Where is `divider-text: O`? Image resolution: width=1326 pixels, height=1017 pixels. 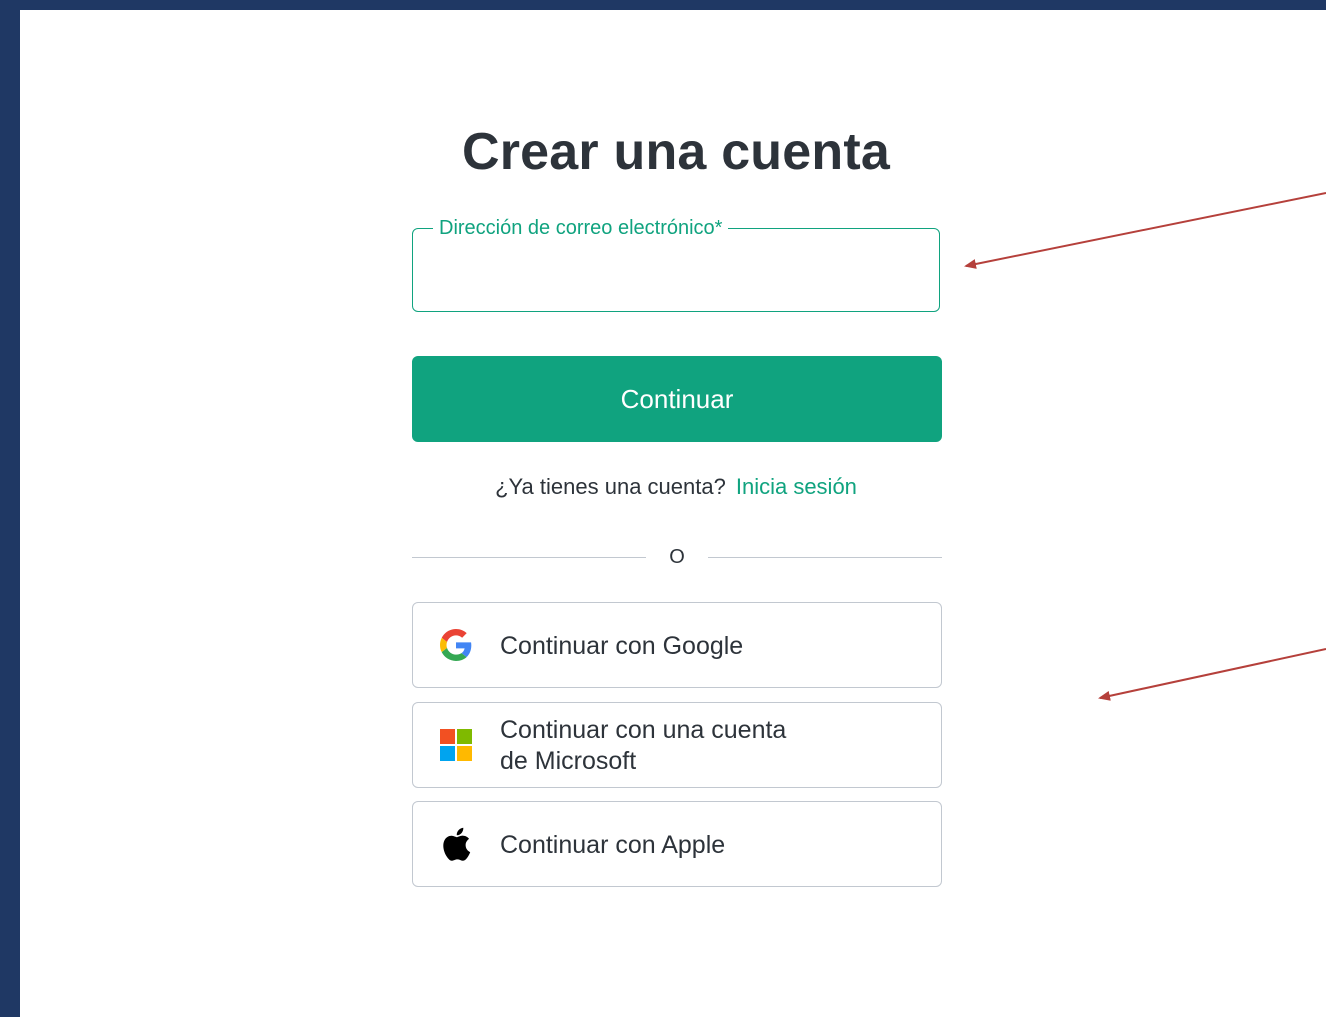
divider-text: O is located at coordinates (677, 557).